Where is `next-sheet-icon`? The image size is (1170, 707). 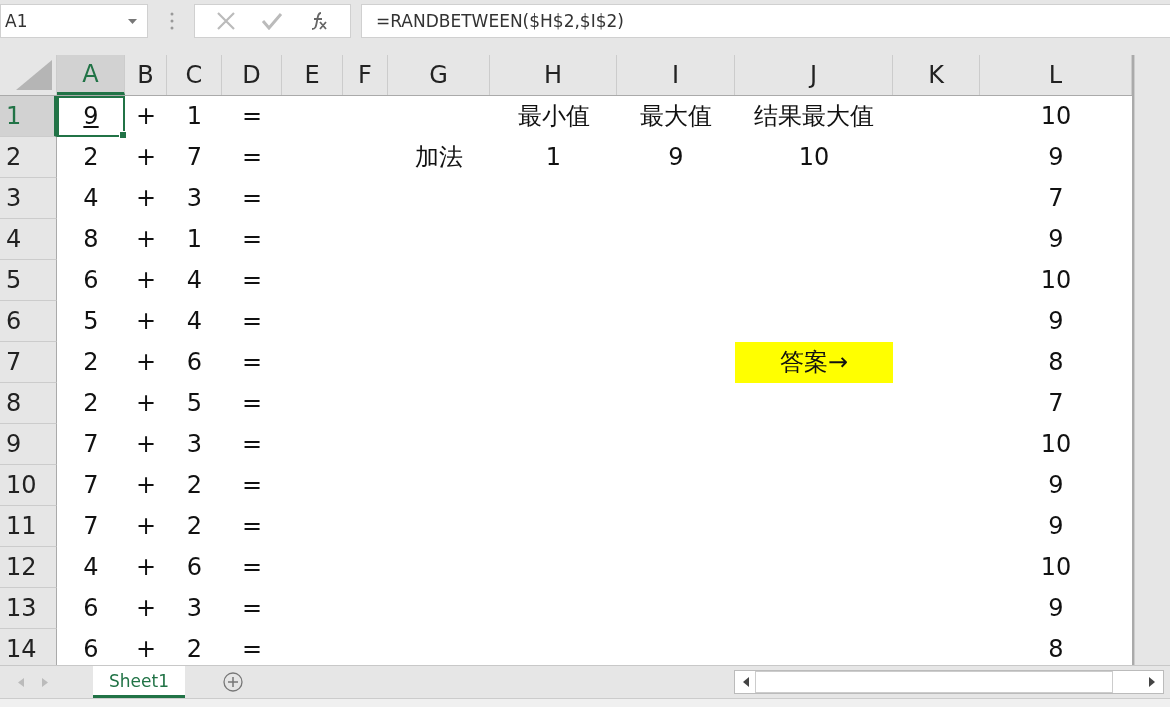
next-sheet-icon is located at coordinates (45, 682).